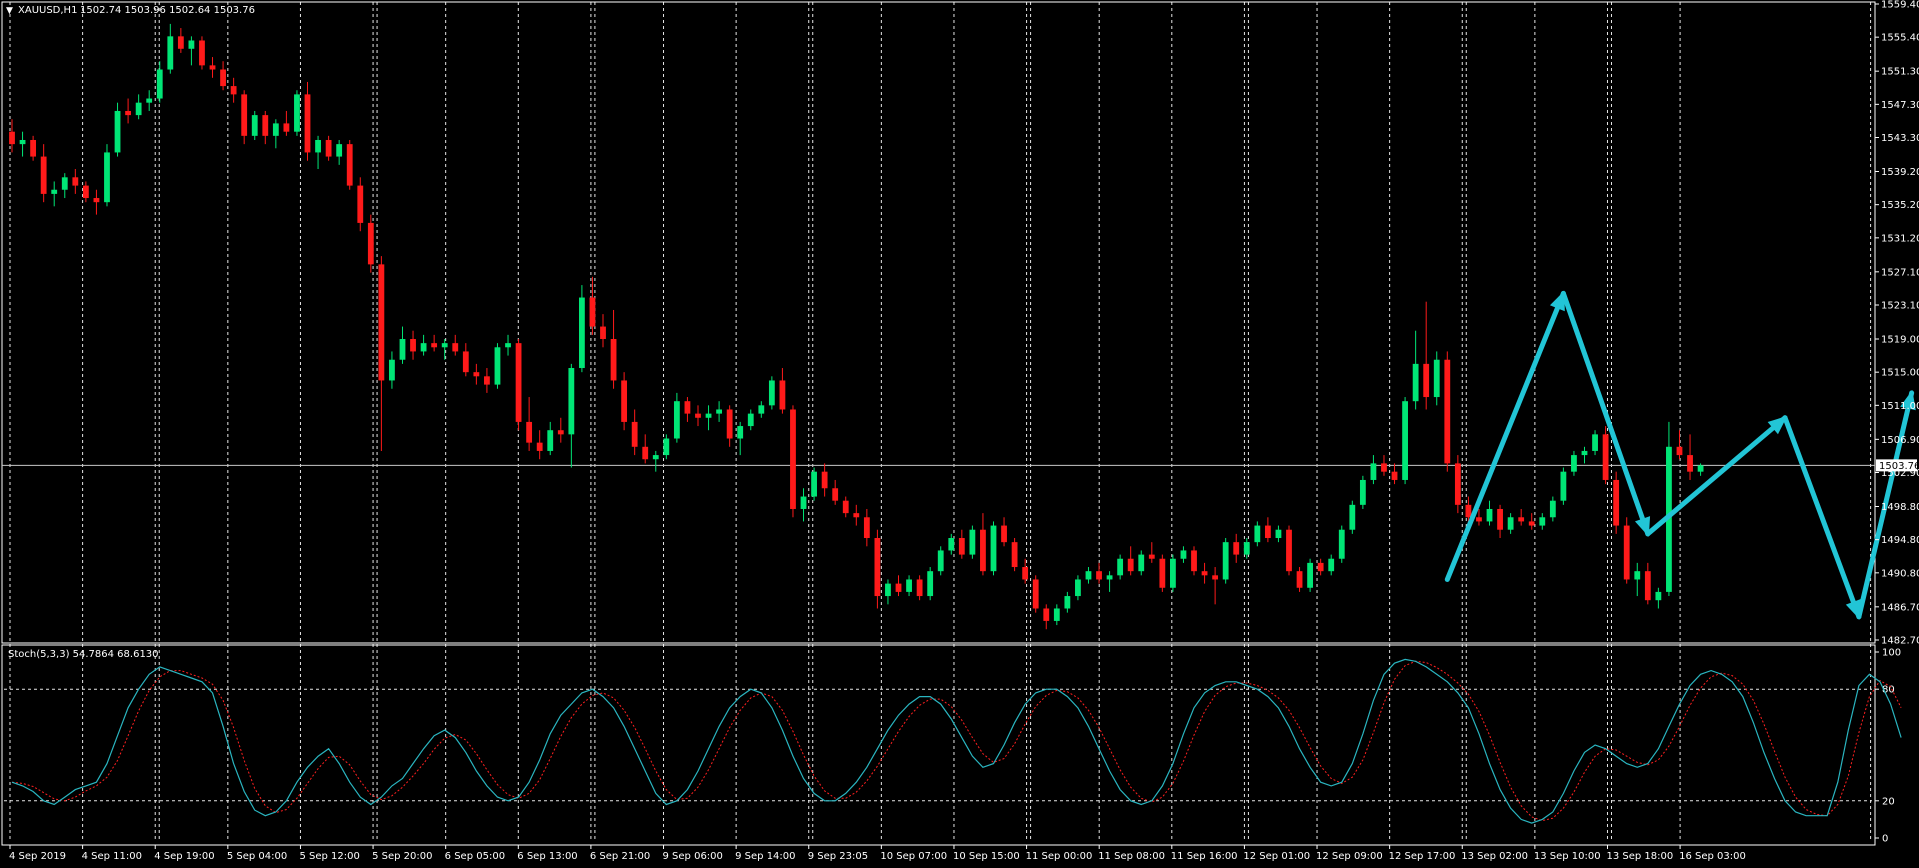 The width and height of the screenshot is (1919, 868). I want to click on time-tick-label: 13 Sep 18:00, so click(1639, 856).